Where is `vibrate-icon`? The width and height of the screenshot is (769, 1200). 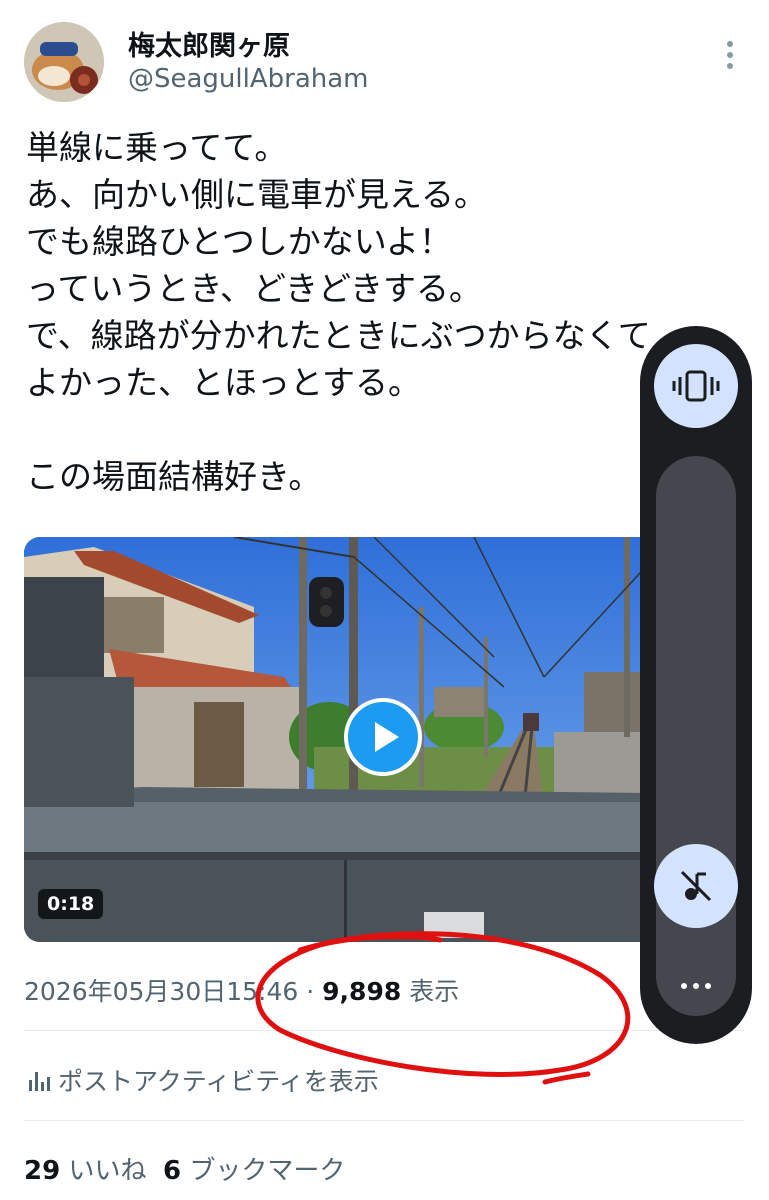 vibrate-icon is located at coordinates (696, 386).